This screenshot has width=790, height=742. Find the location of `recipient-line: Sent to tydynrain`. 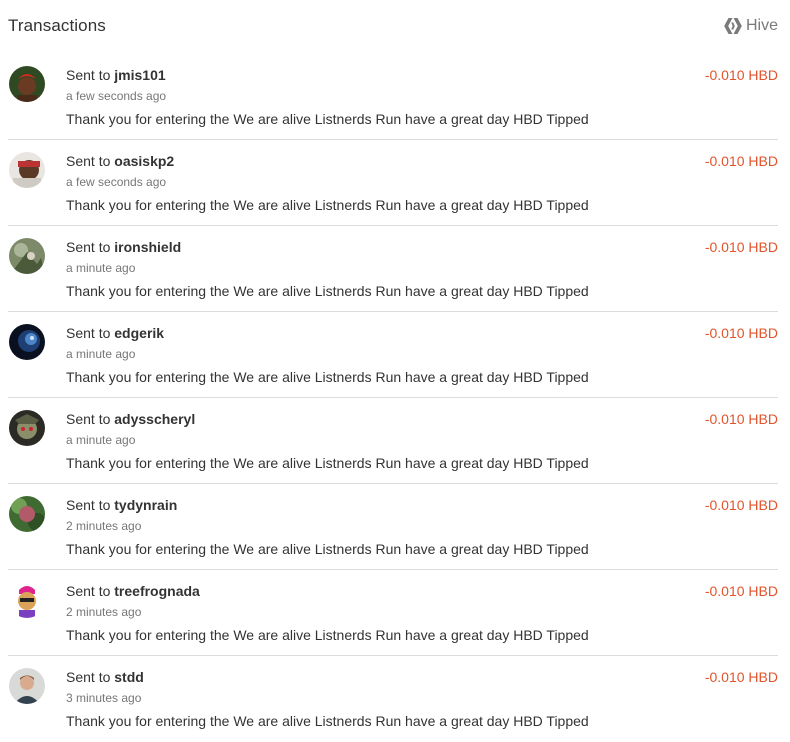

recipient-line: Sent to tydynrain is located at coordinates (121, 505).